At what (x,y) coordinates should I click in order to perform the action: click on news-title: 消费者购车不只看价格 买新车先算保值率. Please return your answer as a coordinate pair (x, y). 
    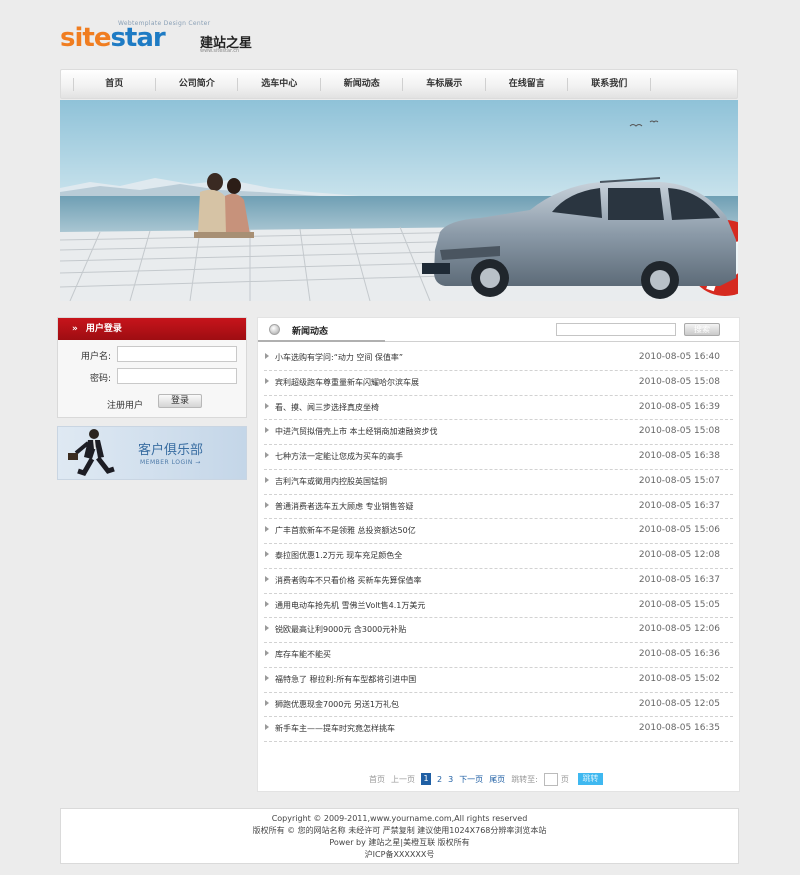
    Looking at the image, I should click on (348, 580).